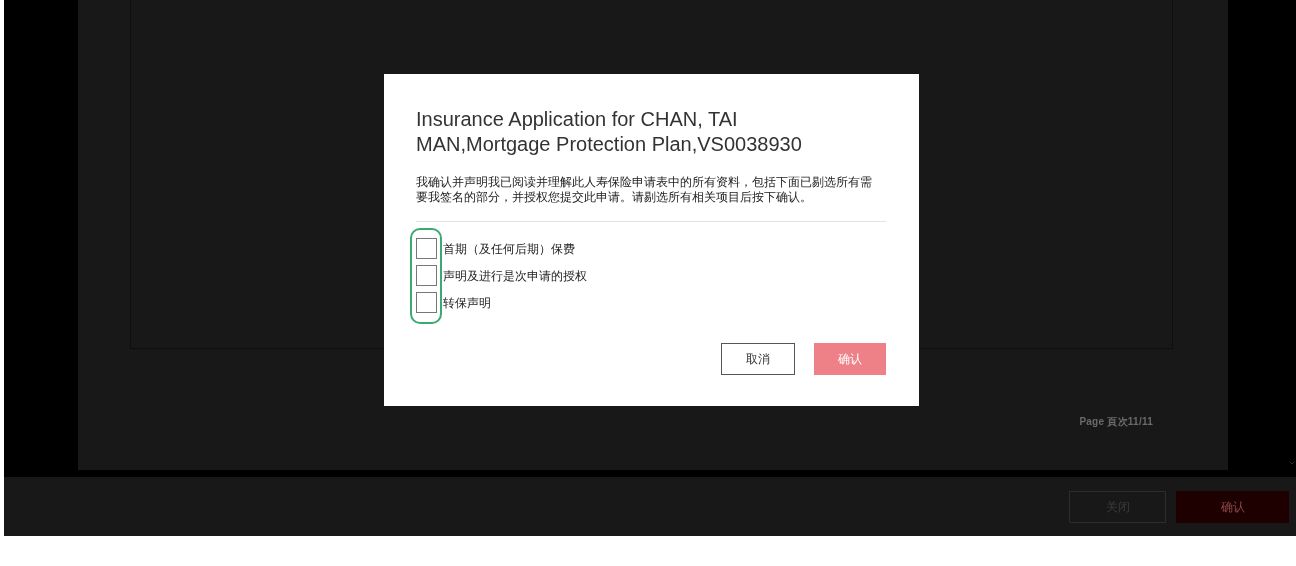 This screenshot has width=1296, height=566. What do you see at coordinates (467, 303) in the screenshot?
I see `checkbox-label: 转保声明` at bounding box center [467, 303].